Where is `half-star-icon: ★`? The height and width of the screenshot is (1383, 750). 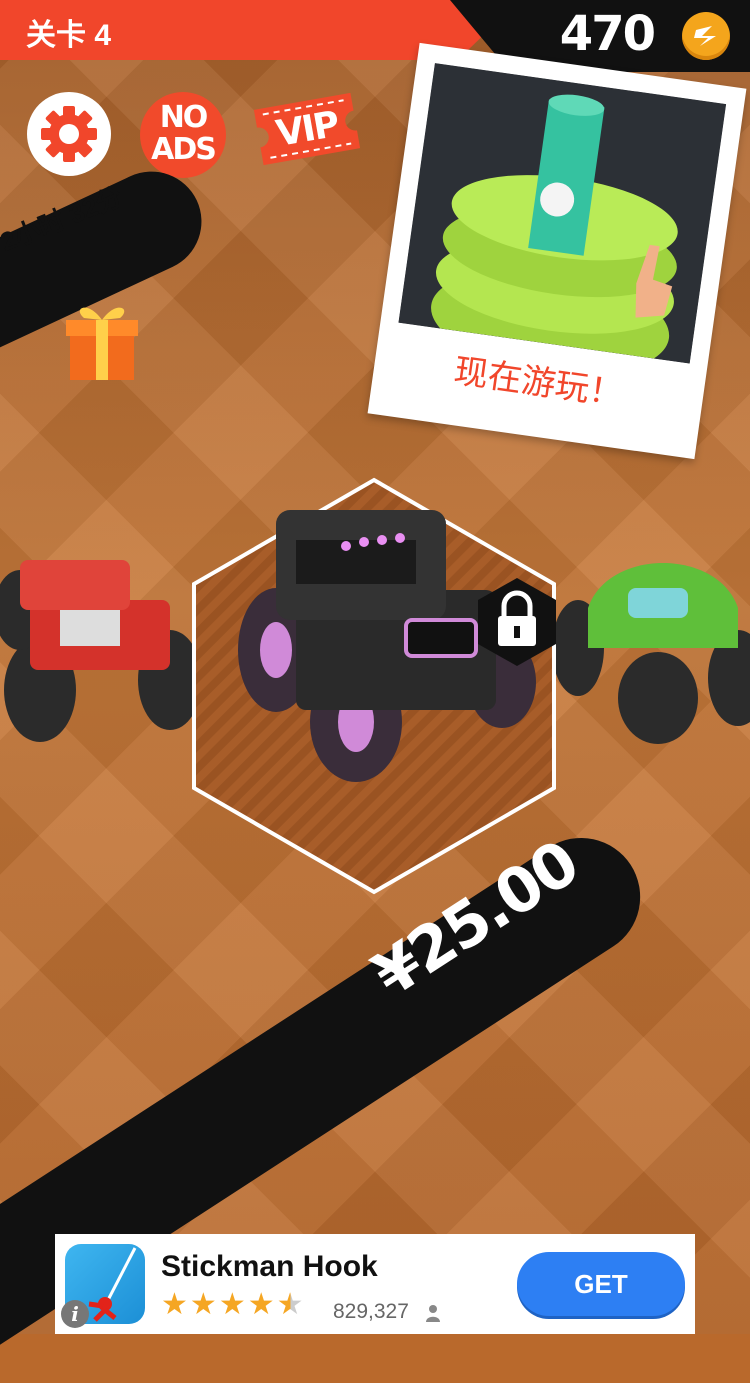 half-star-icon: ★ is located at coordinates (290, 1304).